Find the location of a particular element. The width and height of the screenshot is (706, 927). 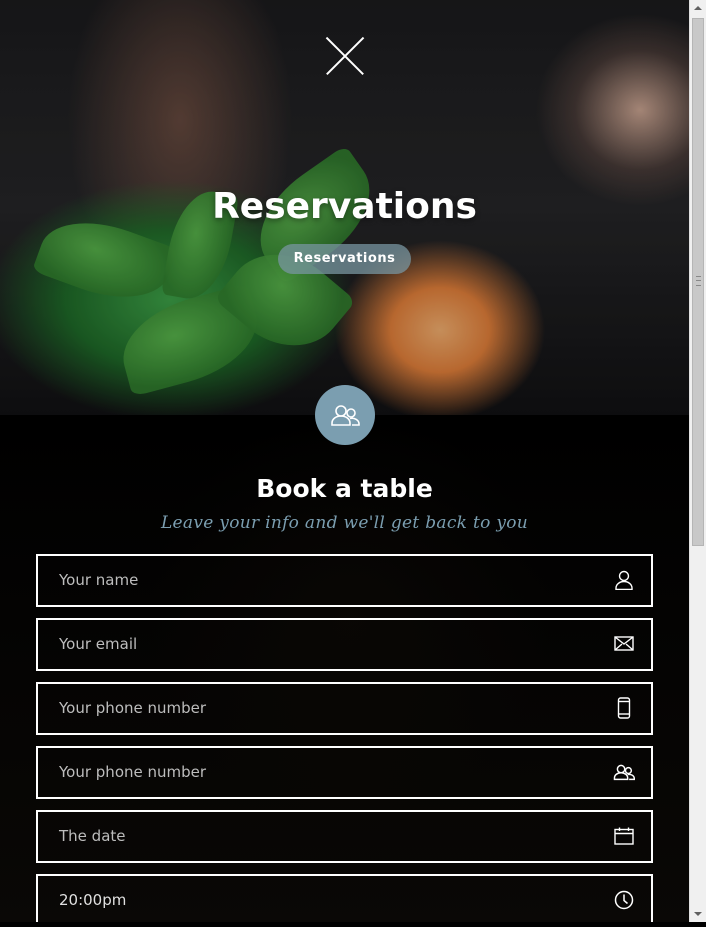

phone-icon is located at coordinates (624, 708).